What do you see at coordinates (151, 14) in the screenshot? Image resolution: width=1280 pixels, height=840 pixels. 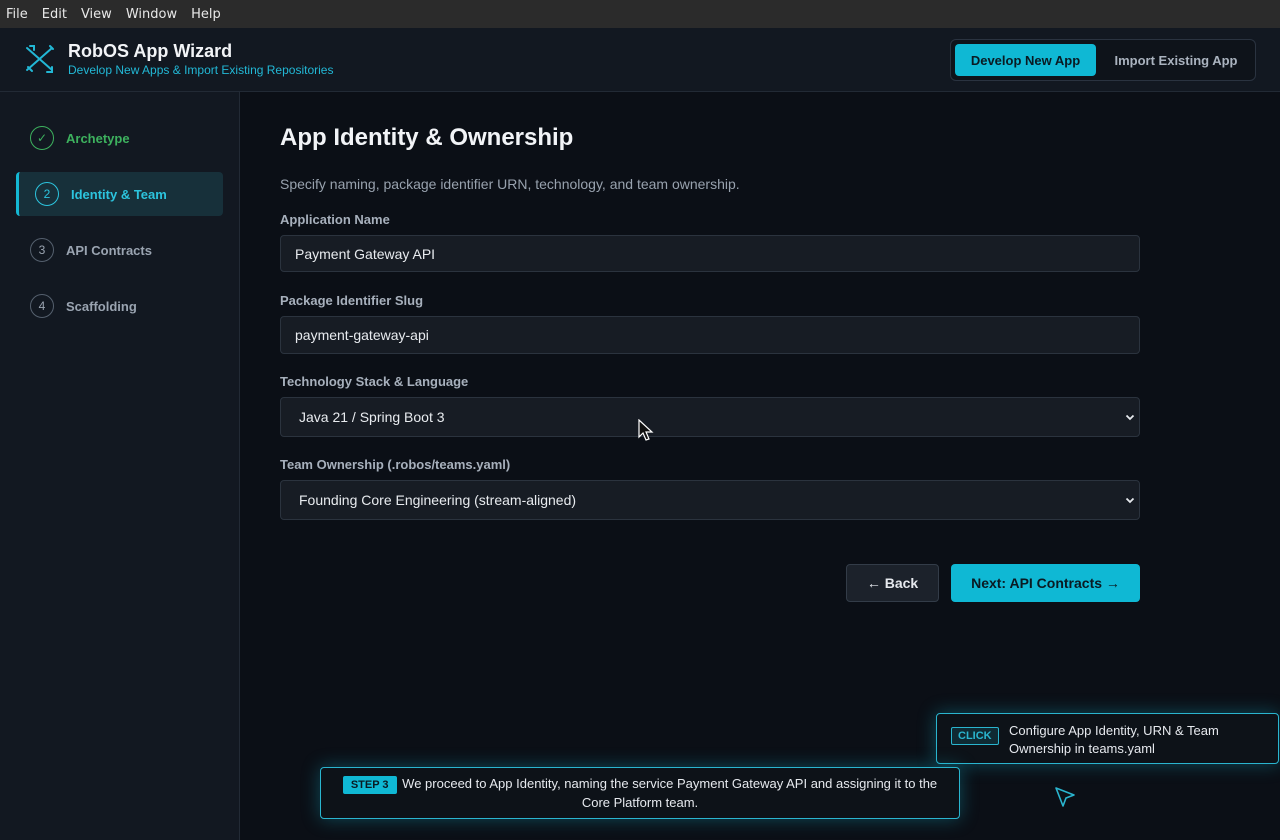 I see `menu-window: Window` at bounding box center [151, 14].